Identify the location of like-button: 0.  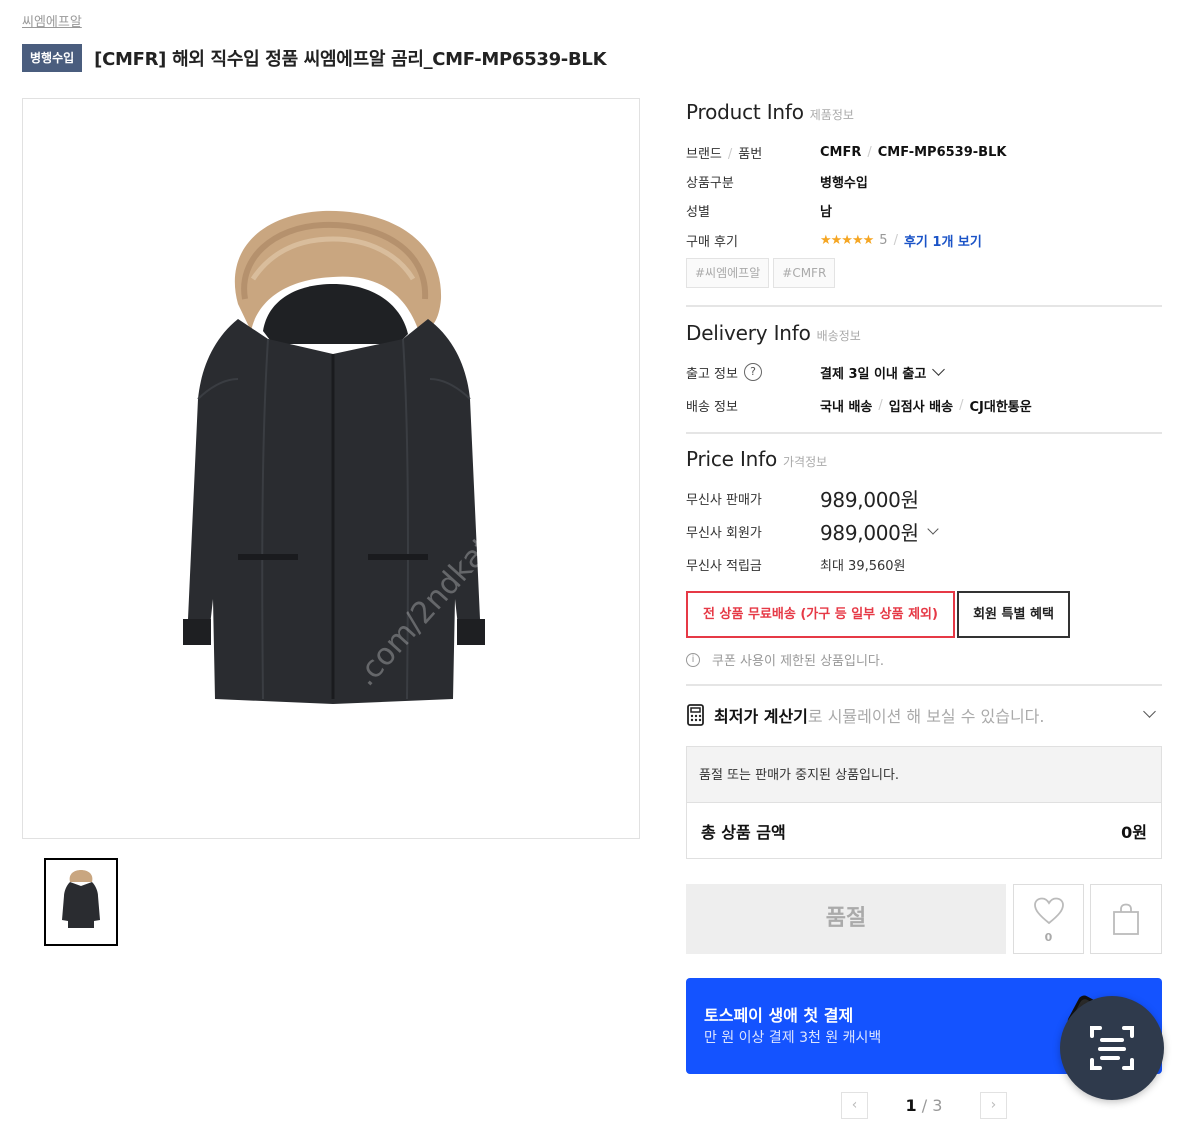
(1048, 919).